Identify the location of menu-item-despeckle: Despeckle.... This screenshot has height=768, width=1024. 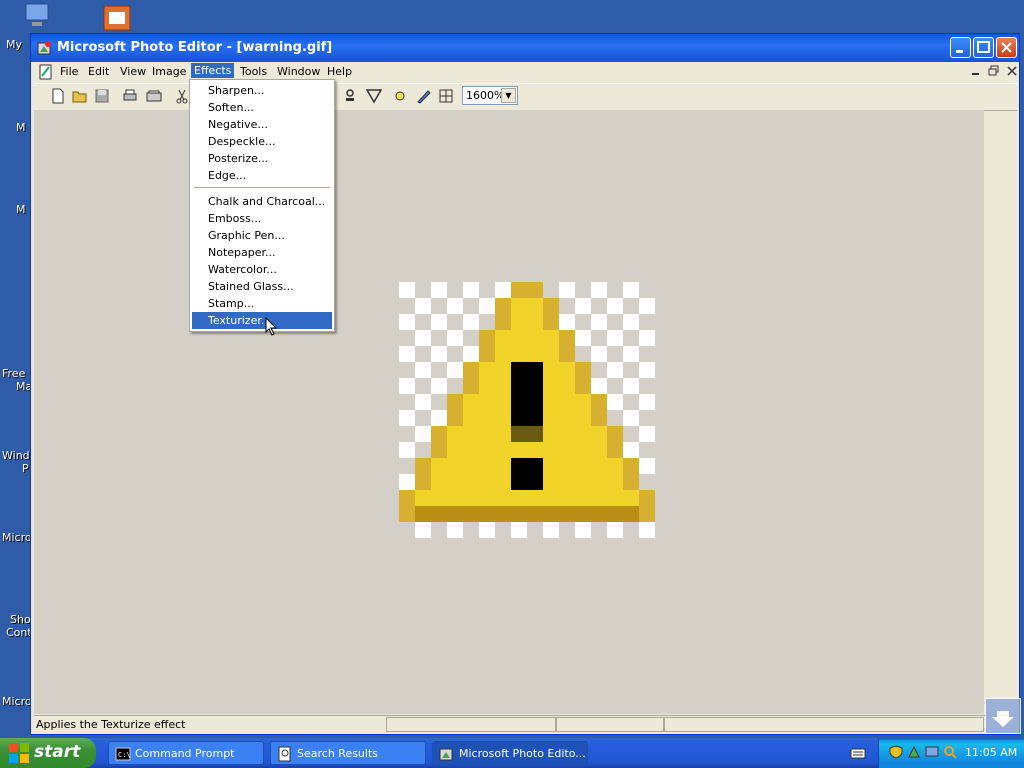
(262, 141).